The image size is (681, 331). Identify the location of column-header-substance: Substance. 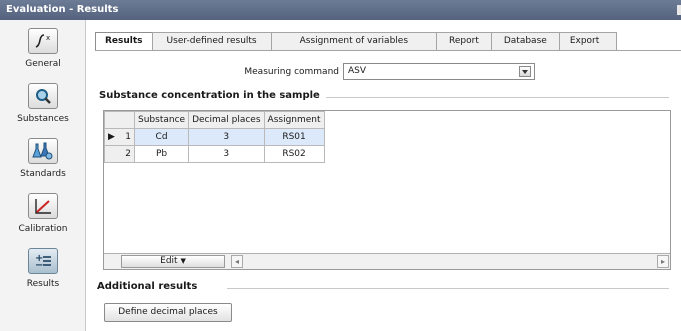
(161, 120).